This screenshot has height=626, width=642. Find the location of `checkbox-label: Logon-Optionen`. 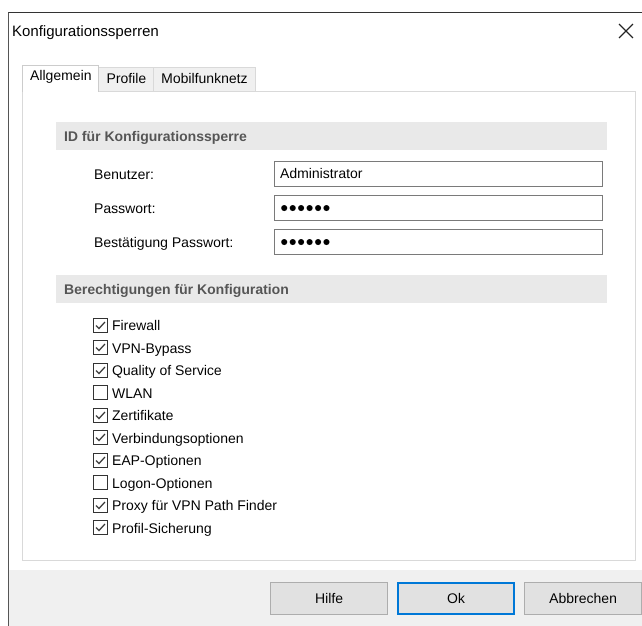

checkbox-label: Logon-Optionen is located at coordinates (162, 482).